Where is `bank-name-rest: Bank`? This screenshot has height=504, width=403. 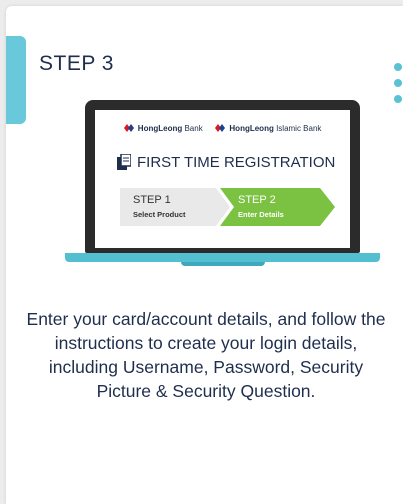 bank-name-rest: Bank is located at coordinates (192, 128).